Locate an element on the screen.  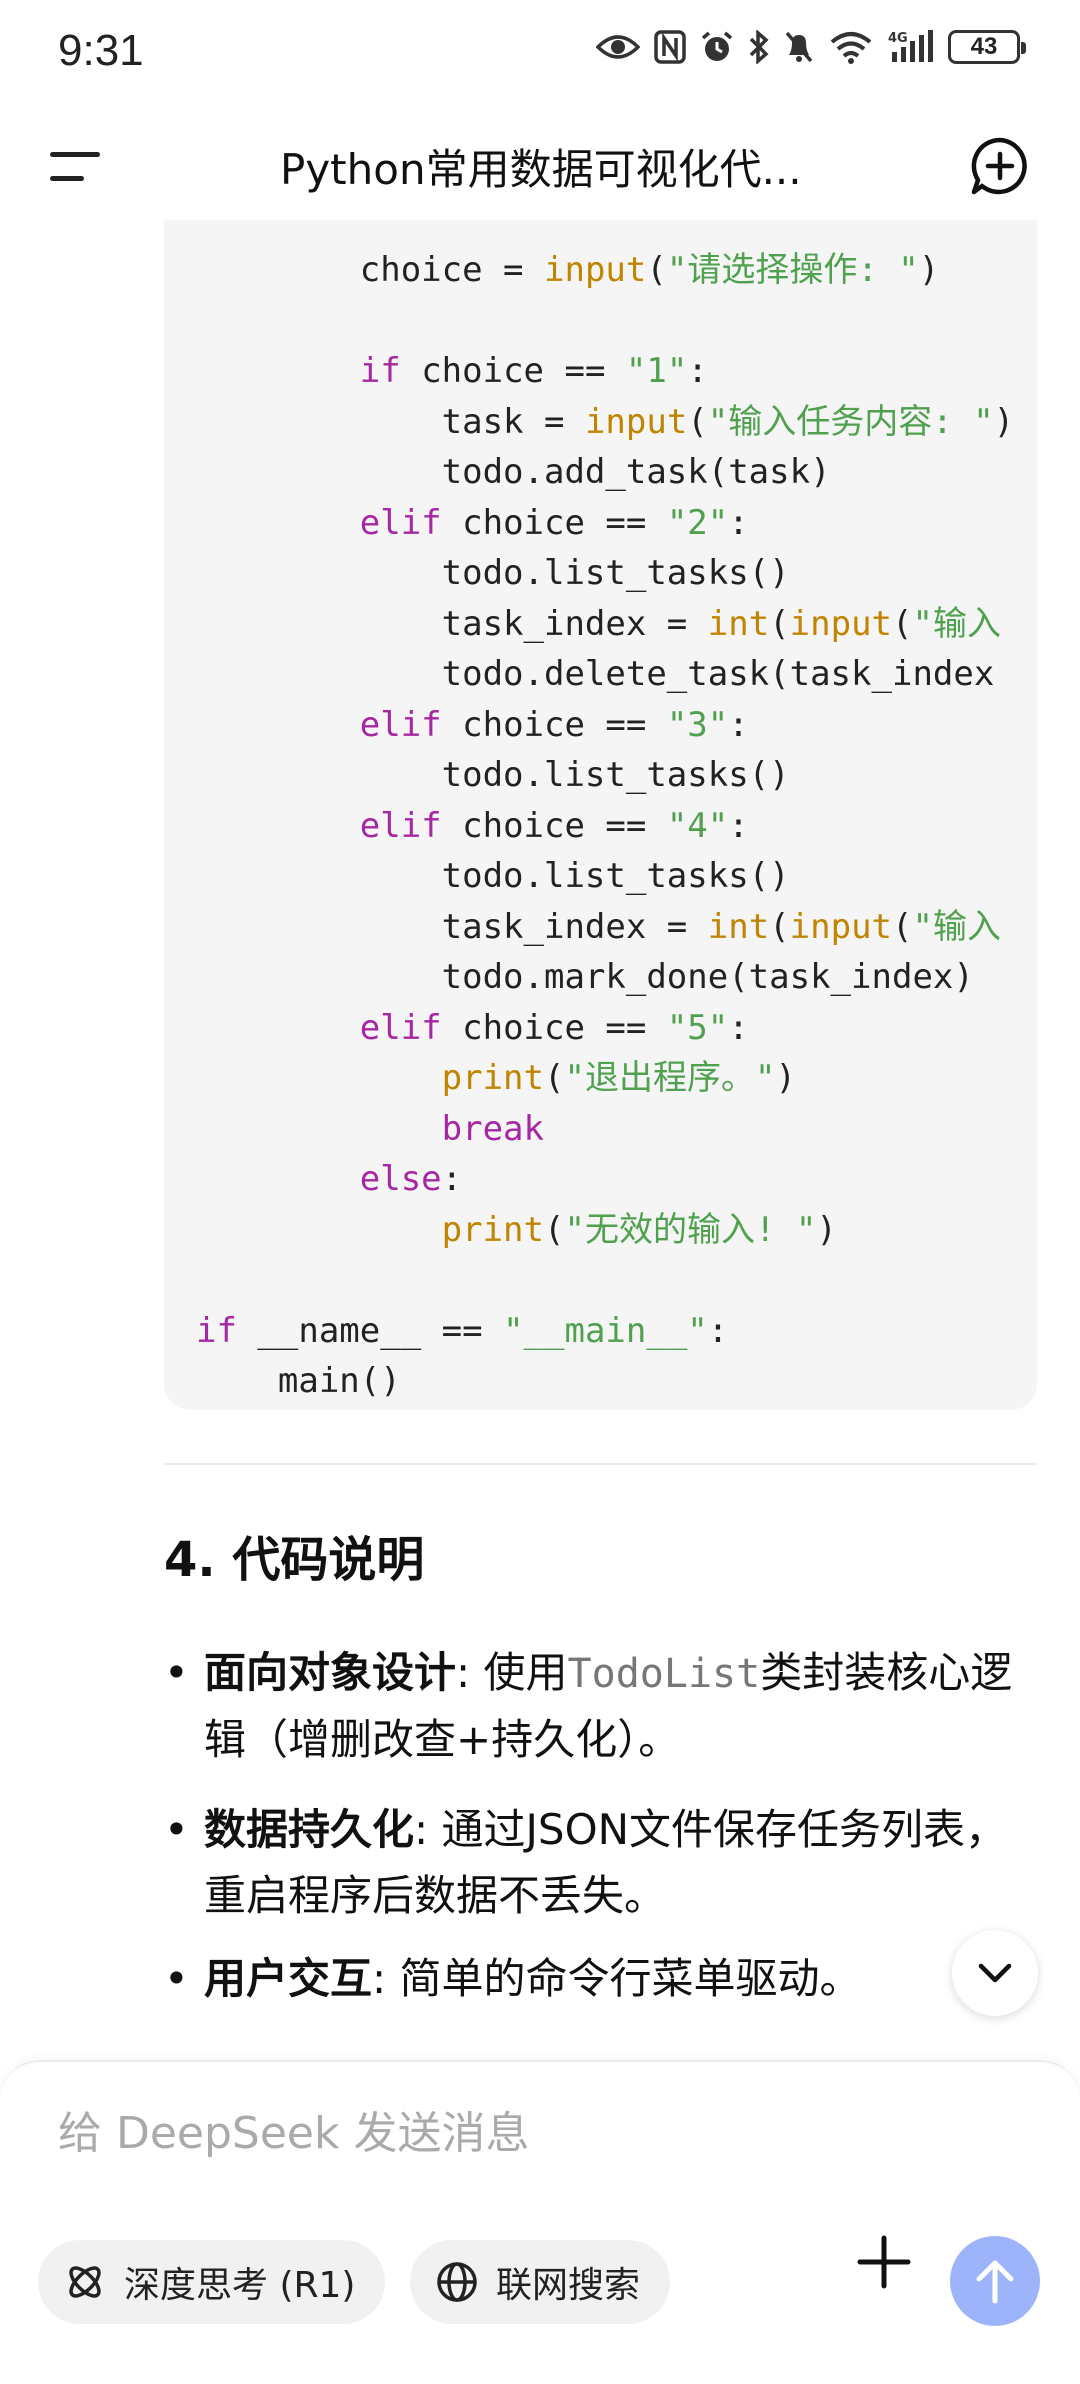
code-line: if choice == "1": is located at coordinates (452, 371).